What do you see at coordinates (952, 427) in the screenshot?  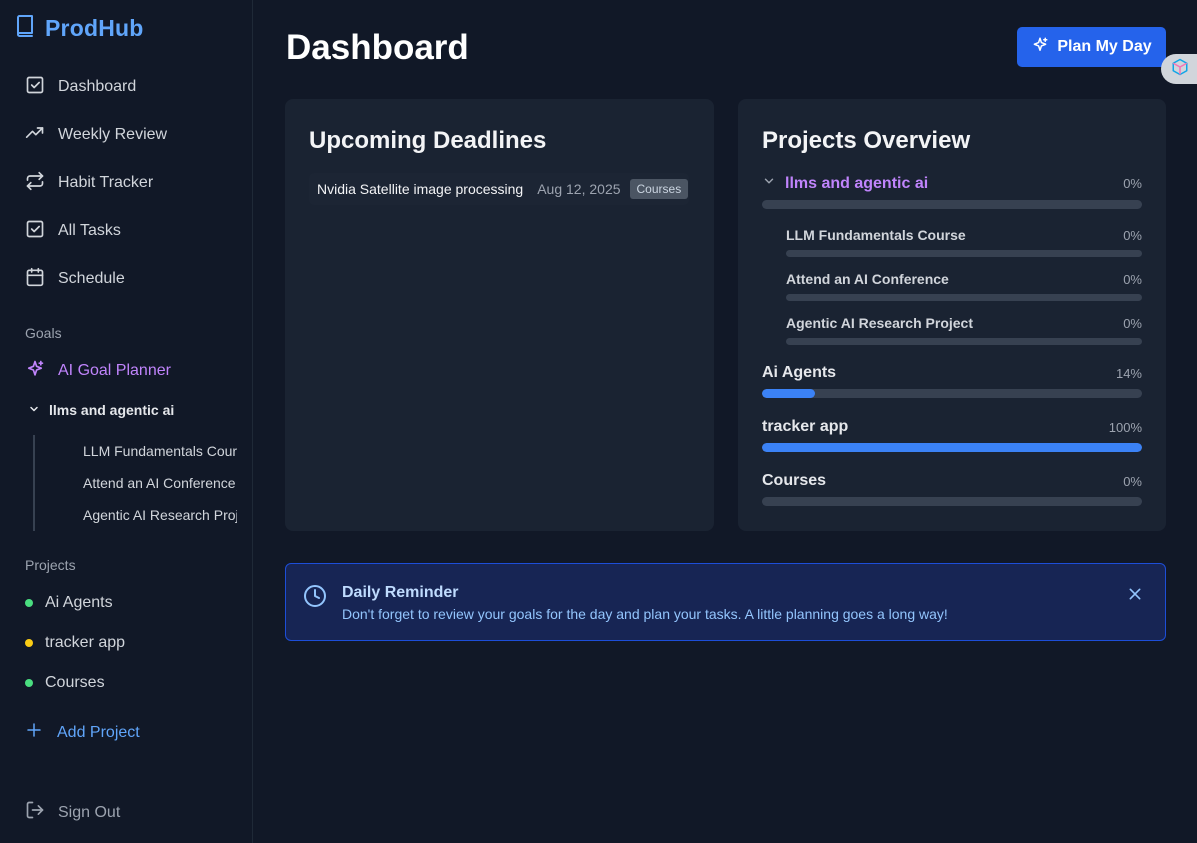 I see `project-overview-row: tracker app 100%` at bounding box center [952, 427].